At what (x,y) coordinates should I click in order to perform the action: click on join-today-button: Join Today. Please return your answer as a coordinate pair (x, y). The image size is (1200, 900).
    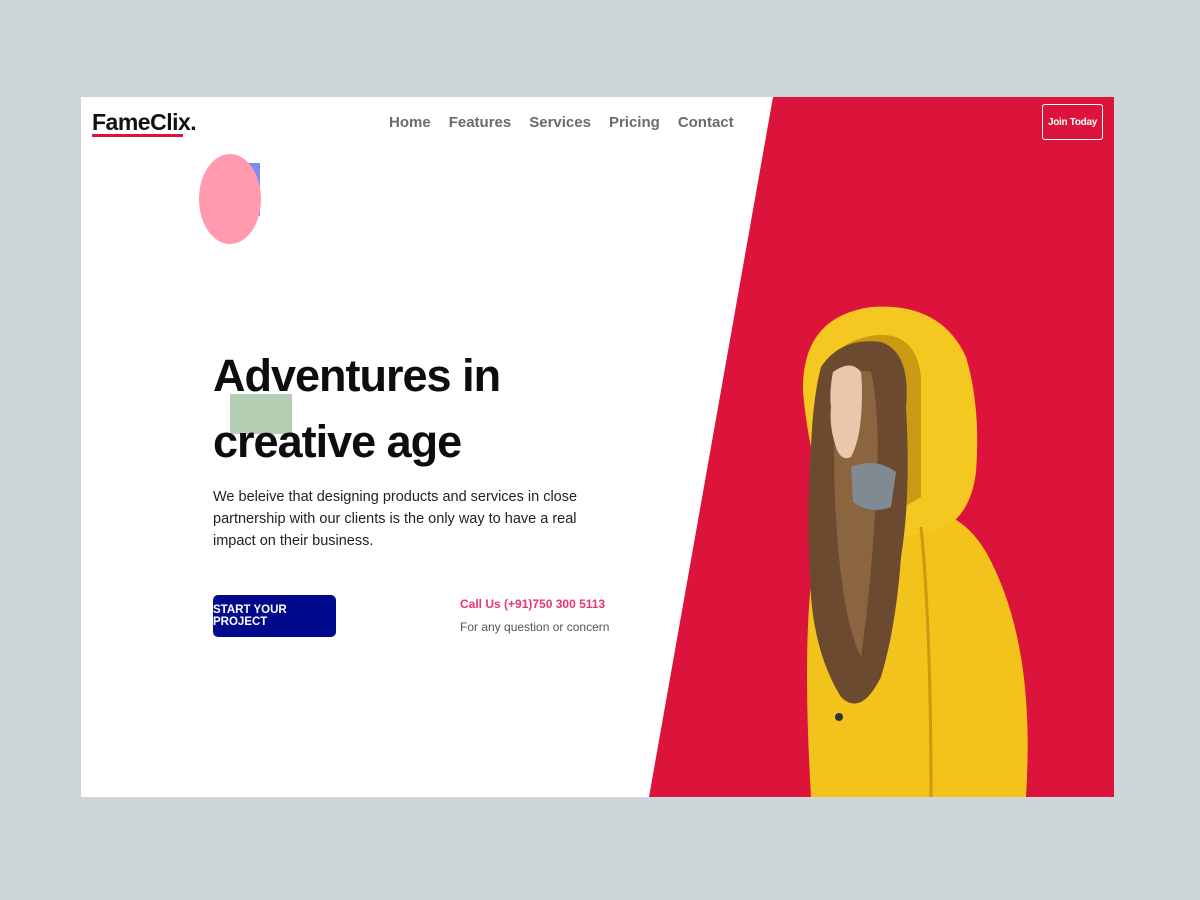
    Looking at the image, I should click on (1072, 122).